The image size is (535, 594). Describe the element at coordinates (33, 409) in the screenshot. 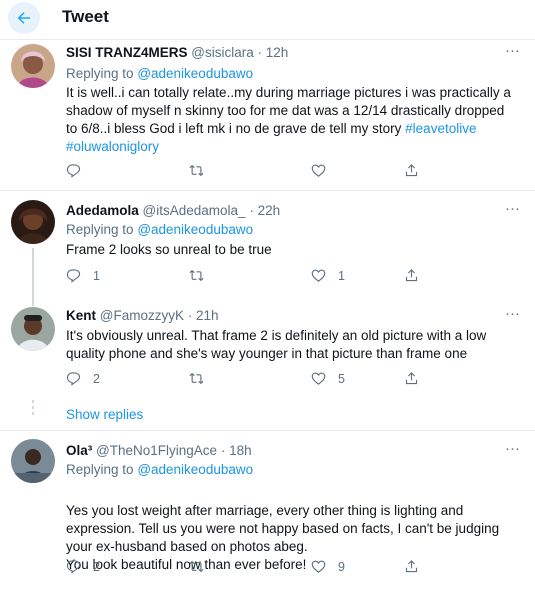

I see `thread-dots` at that location.